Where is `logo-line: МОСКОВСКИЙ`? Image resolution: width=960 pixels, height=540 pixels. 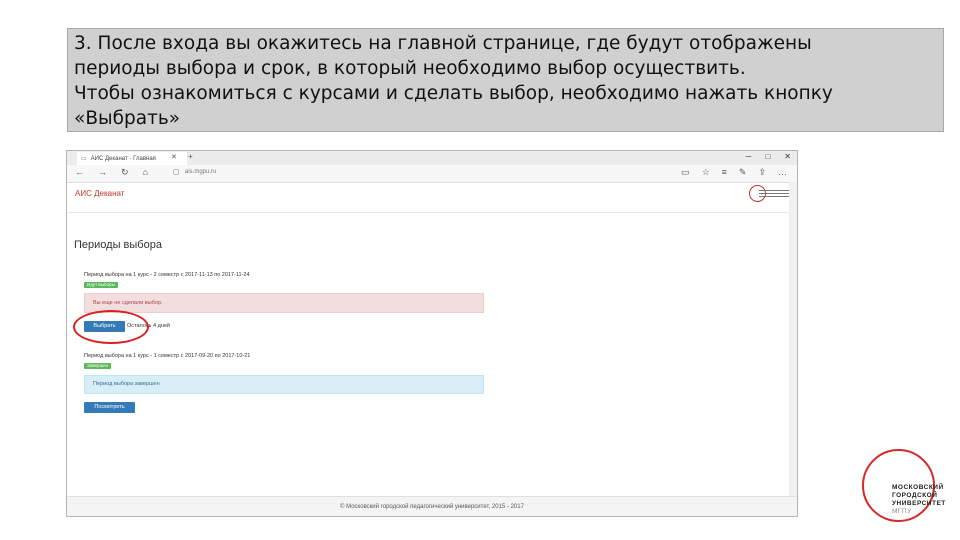
logo-line: МОСКОВСКИЙ is located at coordinates (918, 487).